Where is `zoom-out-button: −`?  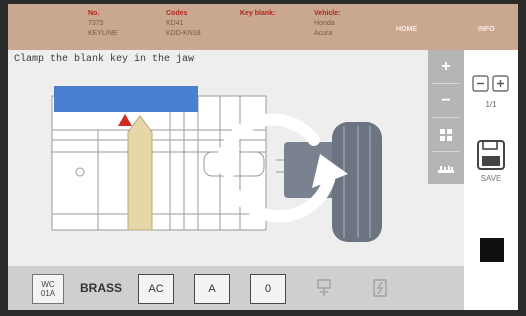
zoom-out-button: − is located at coordinates (446, 100).